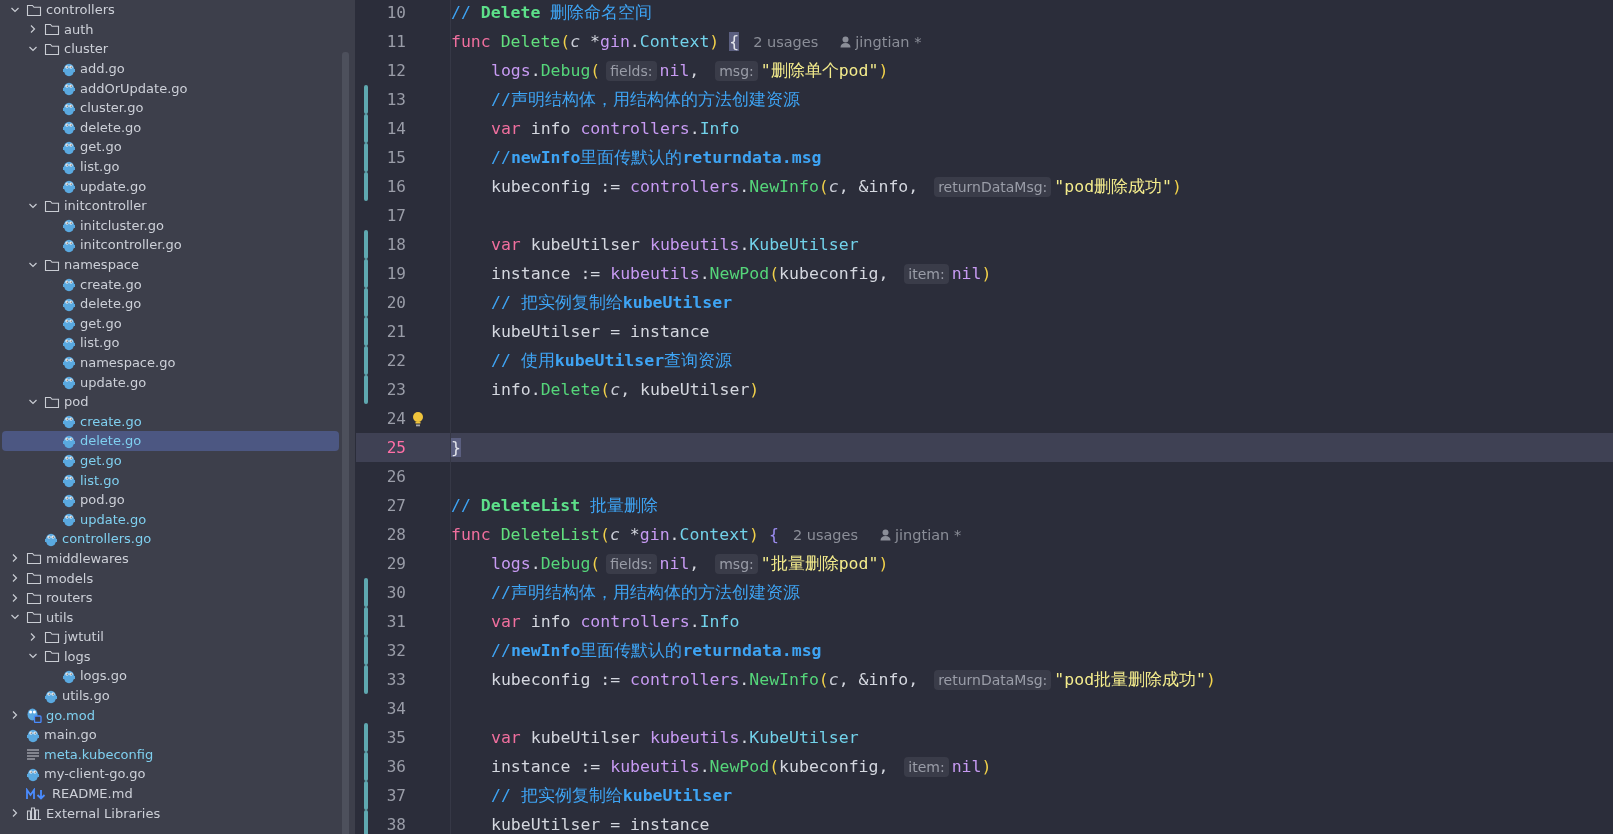  What do you see at coordinates (170, 793) in the screenshot?
I see `tree-item: README.md` at bounding box center [170, 793].